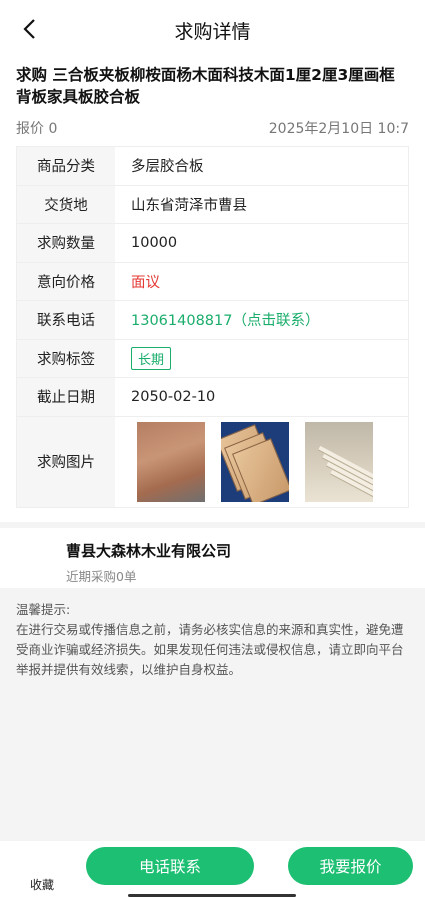 The height and width of the screenshot is (897, 425). Describe the element at coordinates (261, 359) in the screenshot. I see `tag-cell: 长期` at that location.